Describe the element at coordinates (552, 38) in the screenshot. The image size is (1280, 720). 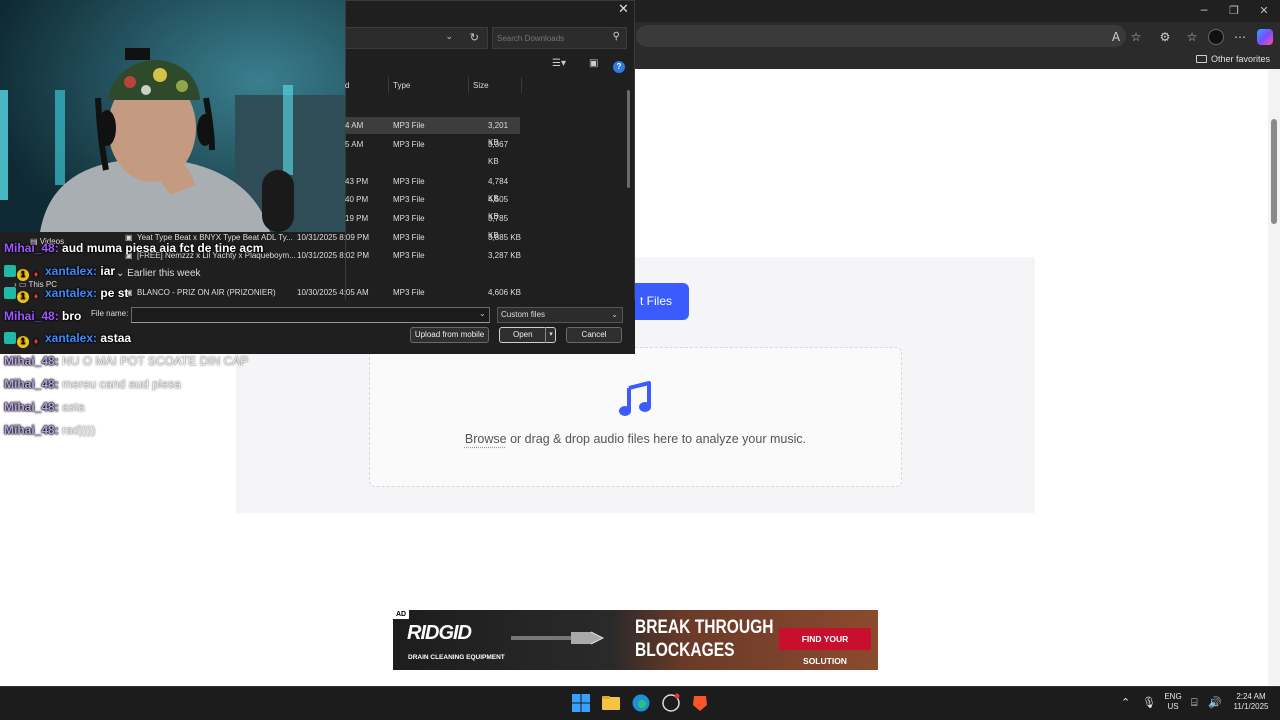
I see `search-input` at that location.